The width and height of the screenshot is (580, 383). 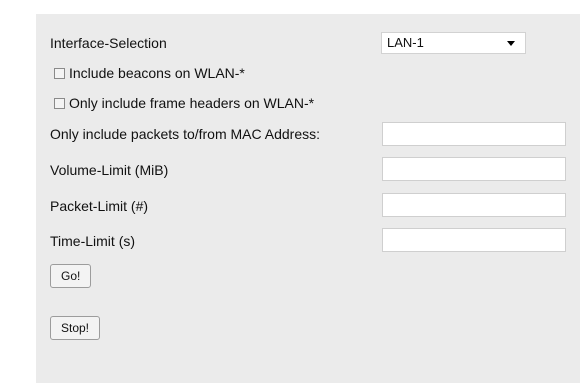 I want to click on packet-limit-label: Packet-Limit (#), so click(x=99, y=206).